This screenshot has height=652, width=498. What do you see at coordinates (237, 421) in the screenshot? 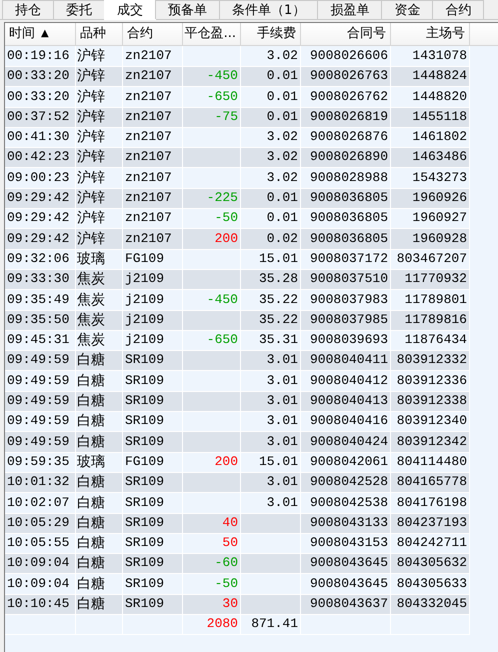
I see `table-row: 09:49:59 白糖 SR109 3.01 9008040416 803912340` at bounding box center [237, 421].